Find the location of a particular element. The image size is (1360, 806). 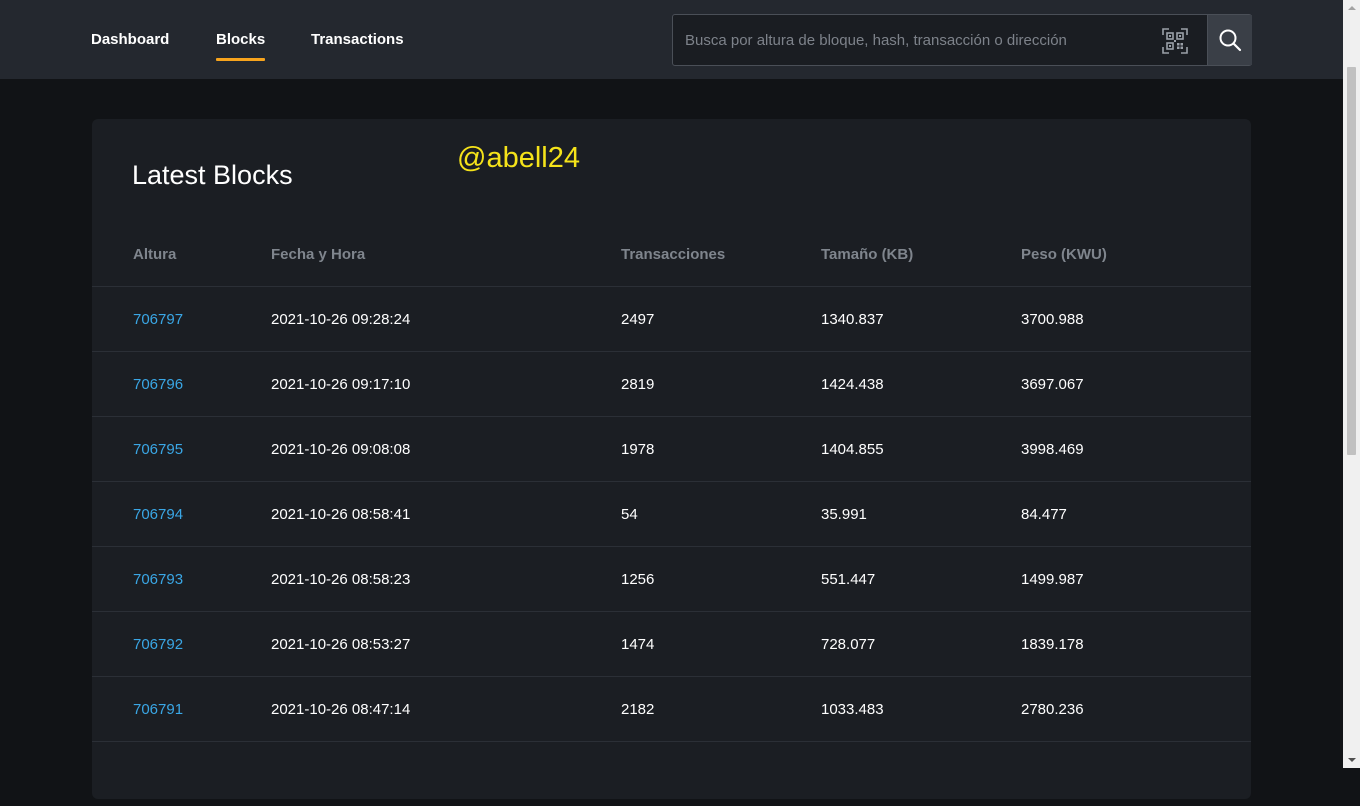

scroll-down-arrow-icon is located at coordinates (1351, 759).